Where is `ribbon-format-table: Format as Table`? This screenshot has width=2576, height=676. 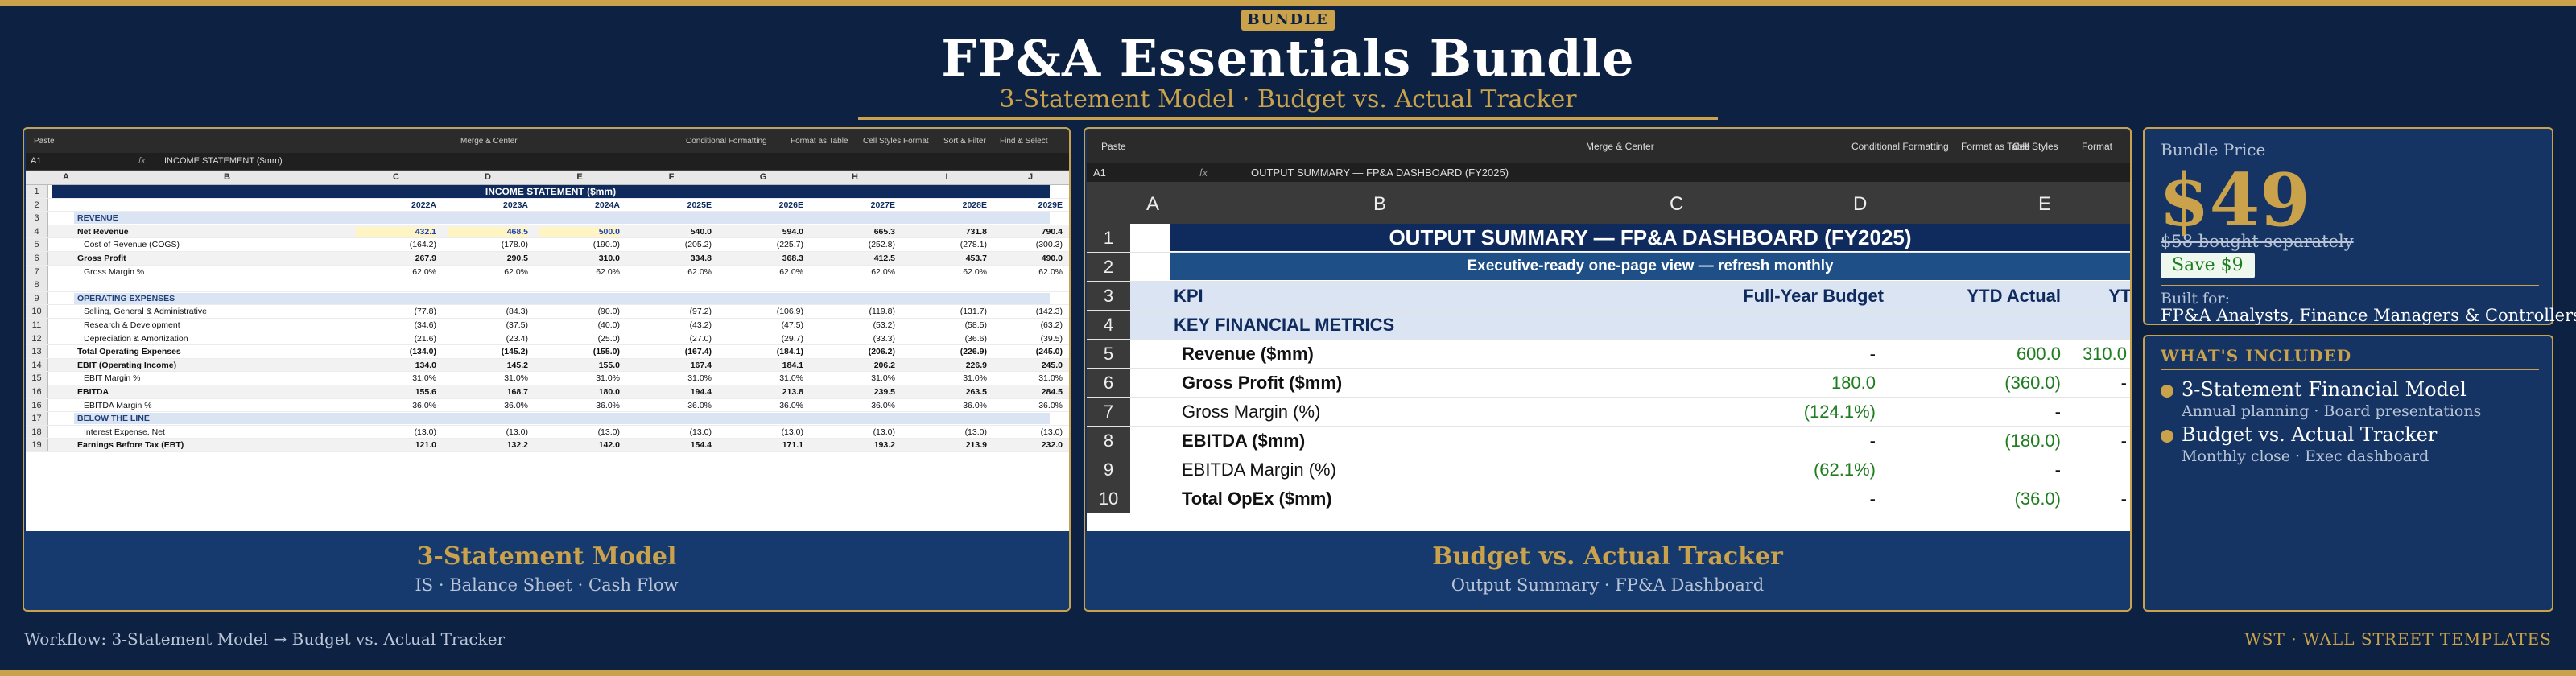 ribbon-format-table: Format as Table is located at coordinates (819, 141).